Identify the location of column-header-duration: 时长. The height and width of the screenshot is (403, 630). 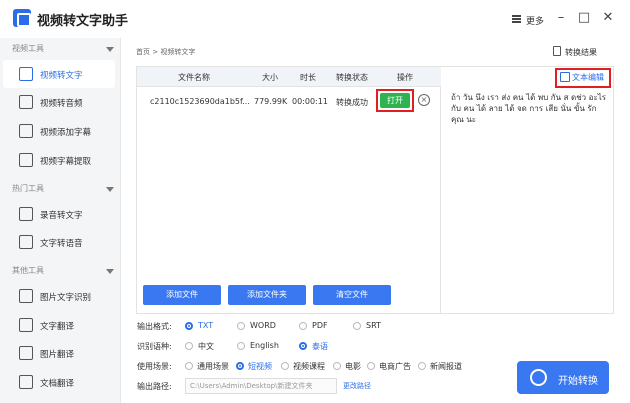
(308, 77).